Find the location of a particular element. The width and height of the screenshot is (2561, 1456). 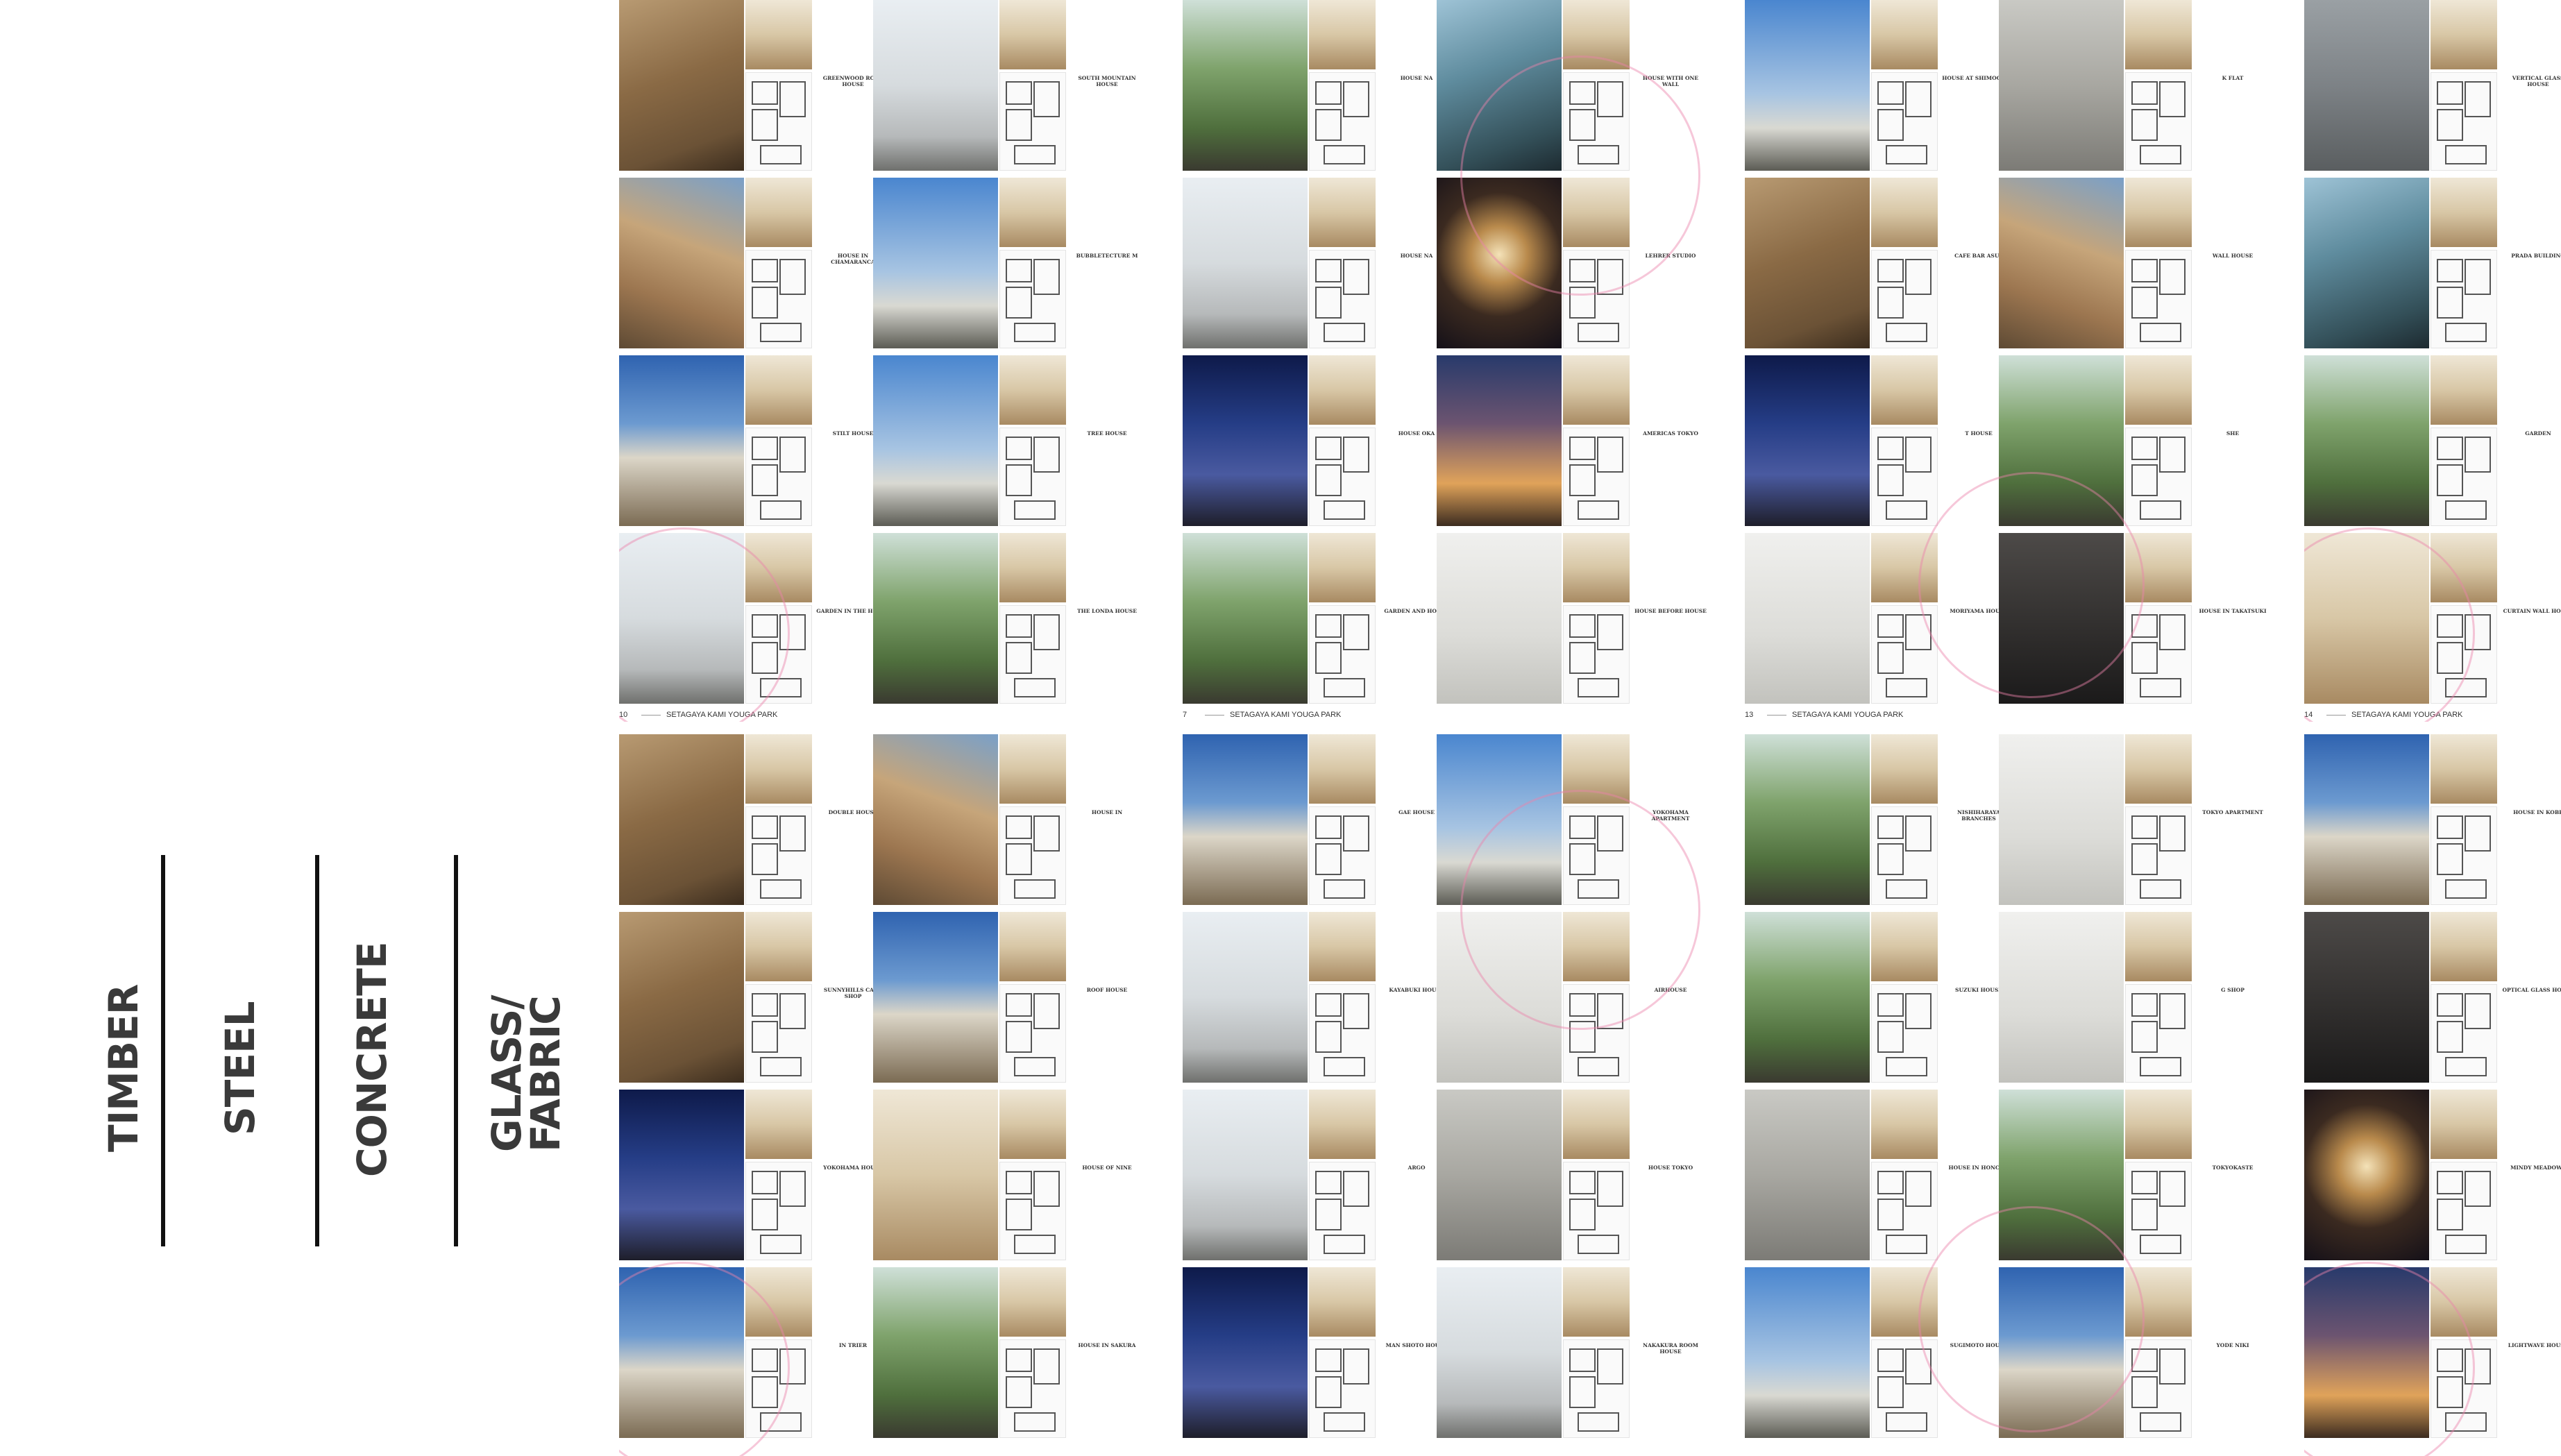

project-entry: HOUSE IN is located at coordinates (1010, 820).